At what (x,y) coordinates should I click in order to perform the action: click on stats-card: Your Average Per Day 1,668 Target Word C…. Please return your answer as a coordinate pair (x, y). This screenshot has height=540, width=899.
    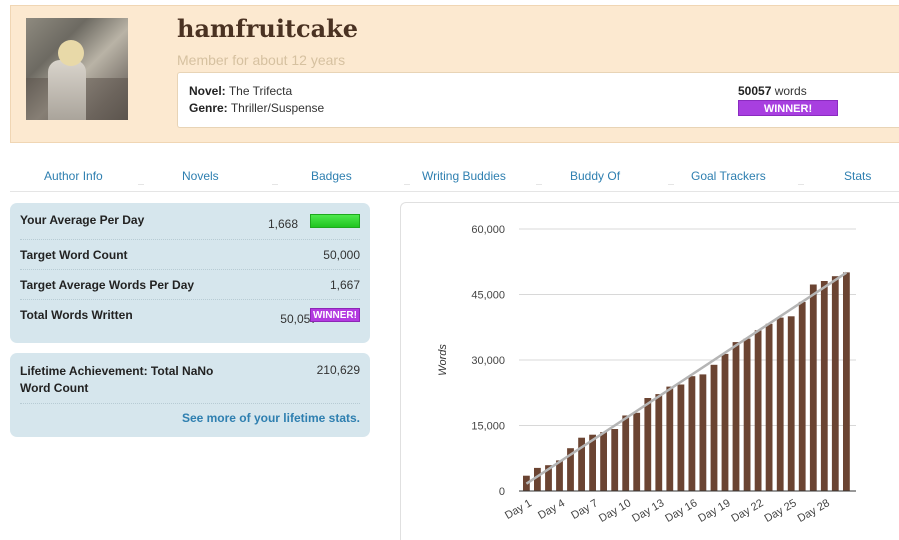
    Looking at the image, I should click on (190, 273).